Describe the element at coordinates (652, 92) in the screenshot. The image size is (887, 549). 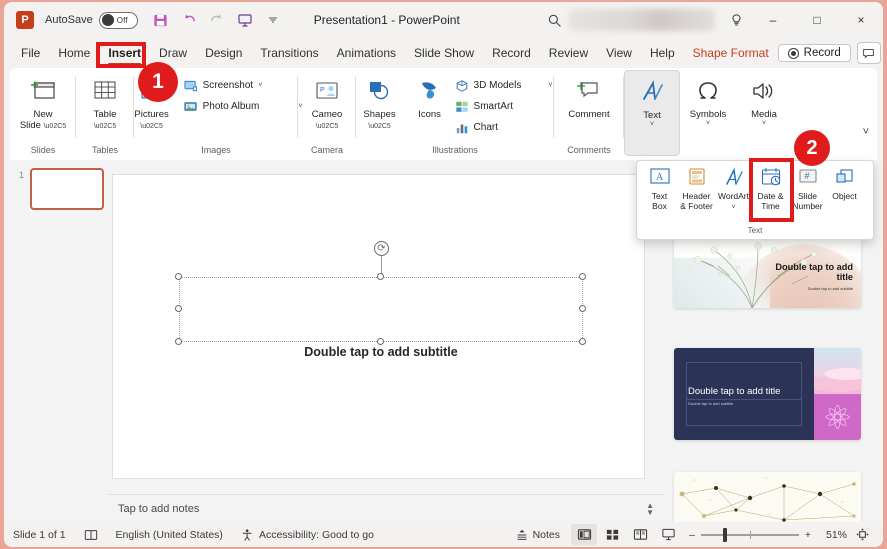
I see `text-icon` at that location.